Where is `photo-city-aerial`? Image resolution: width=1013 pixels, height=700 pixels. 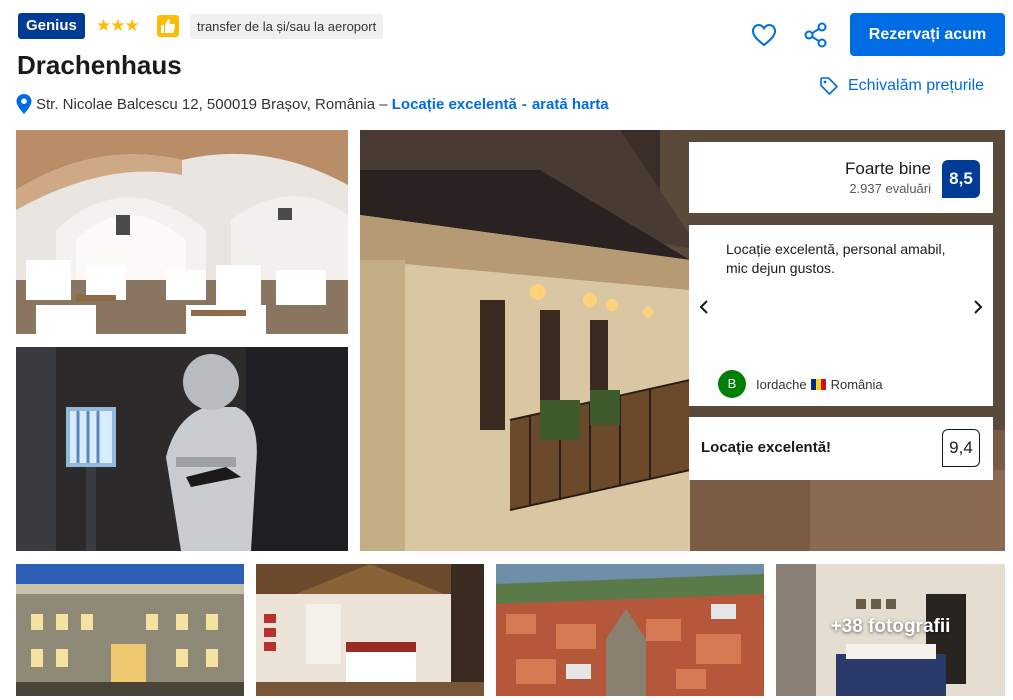
photo-city-aerial is located at coordinates (630, 630).